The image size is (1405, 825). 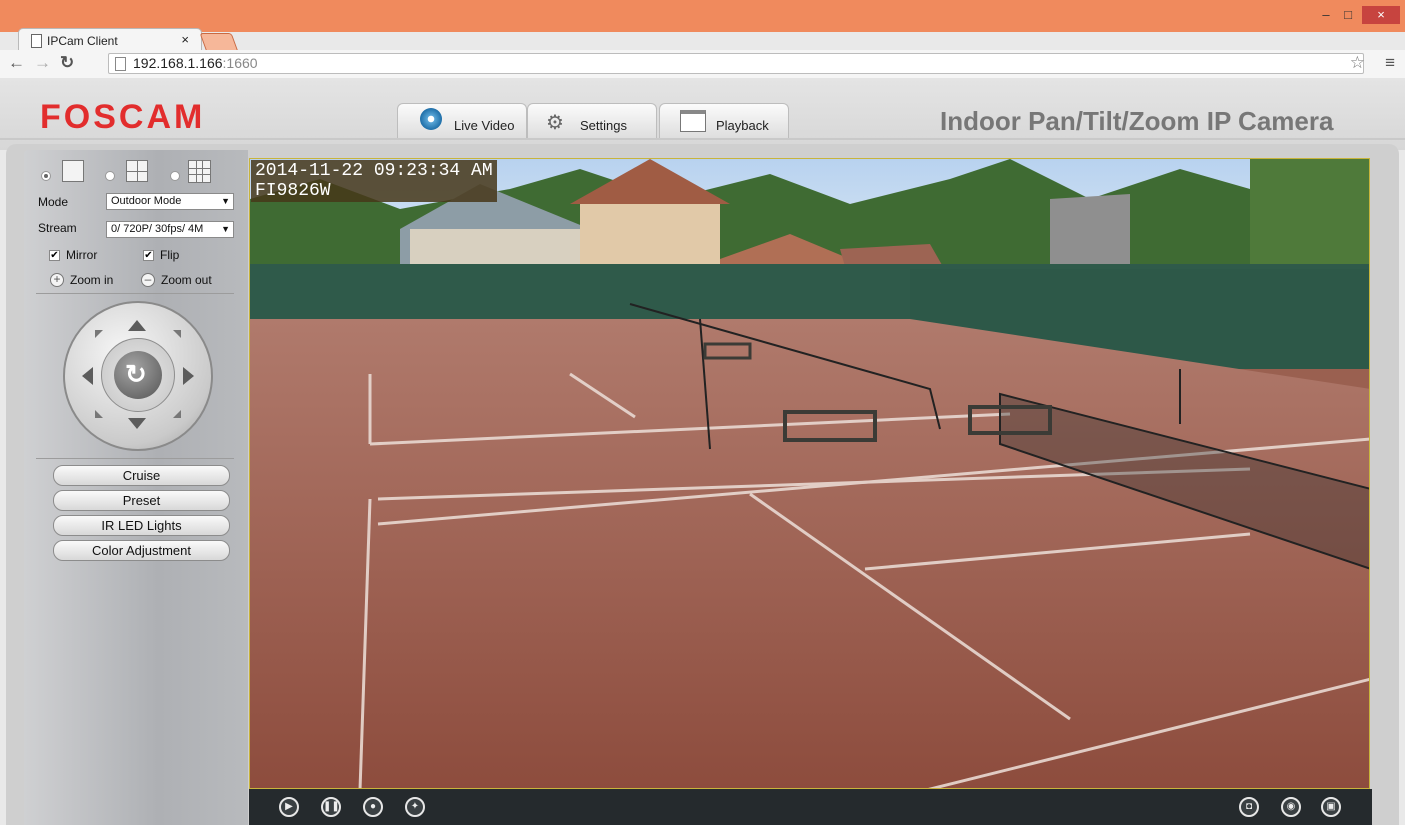 I want to click on ir-led-lights-button: IR LED Lights, so click(x=141, y=525).